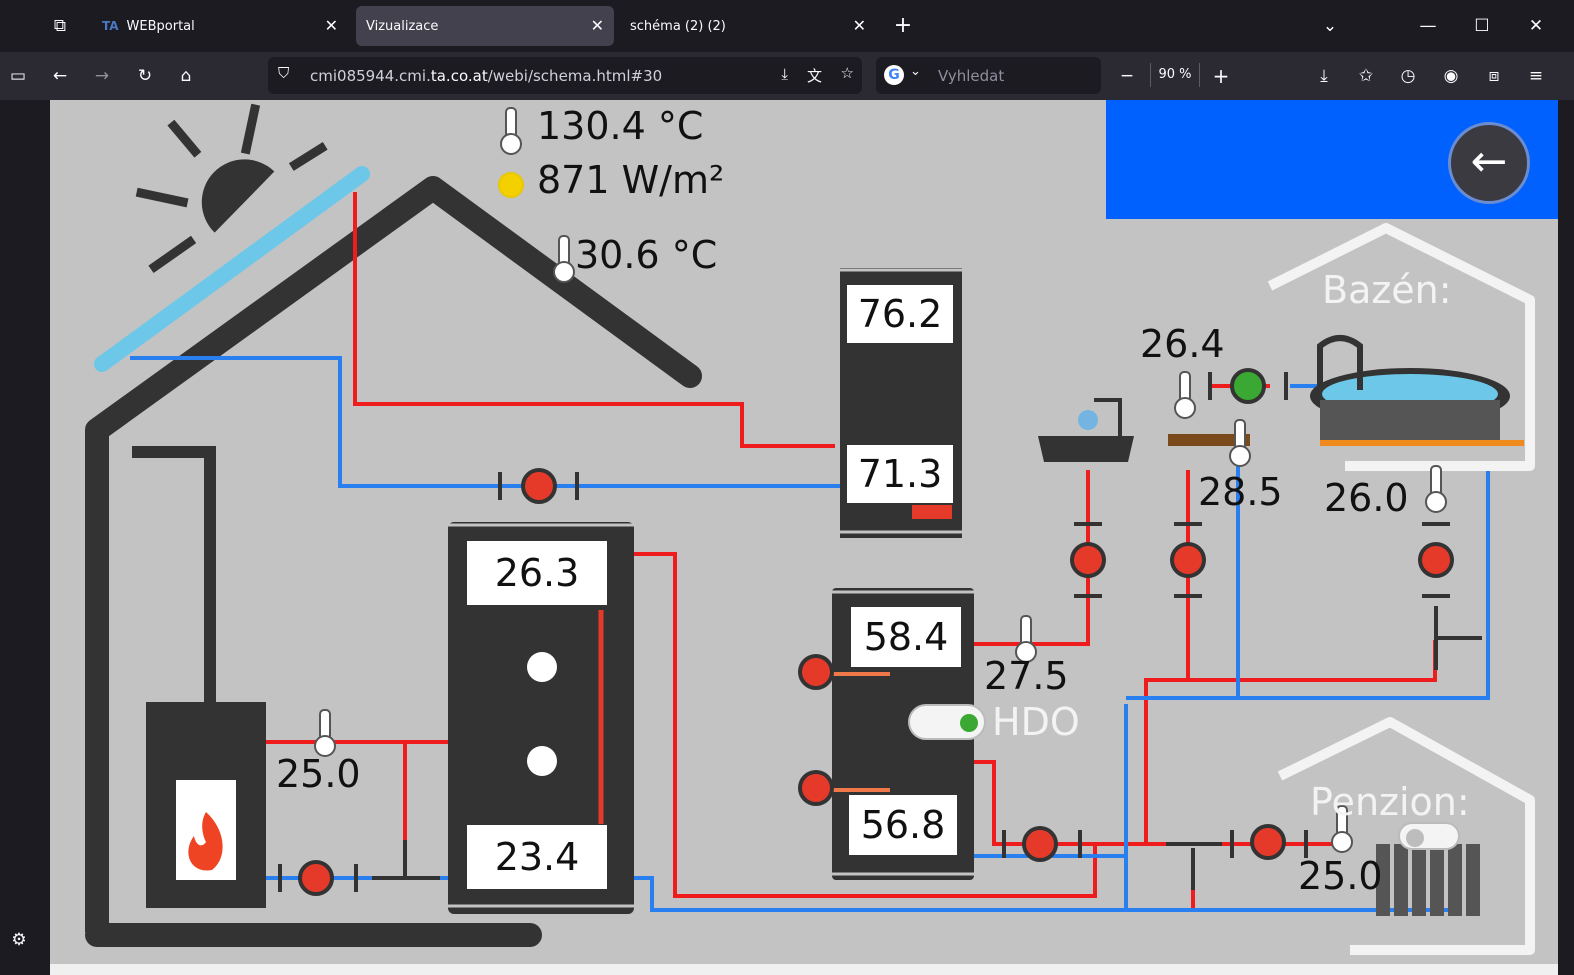  Describe the element at coordinates (900, 474) in the screenshot. I see `tank1-bottom-temp: 71.3` at that location.